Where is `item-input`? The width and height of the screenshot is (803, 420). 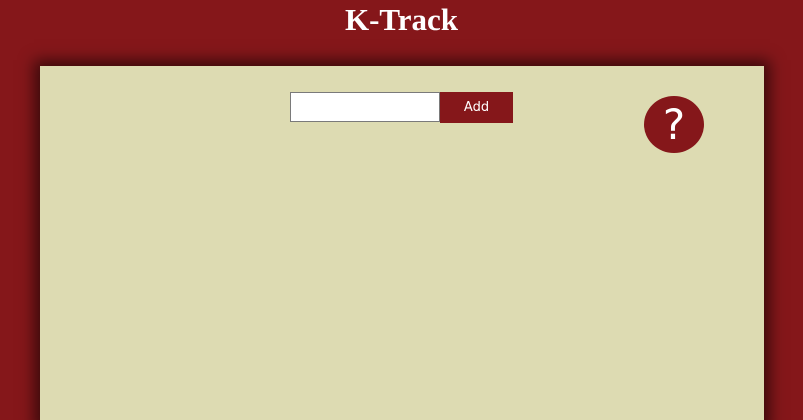 item-input is located at coordinates (365, 107).